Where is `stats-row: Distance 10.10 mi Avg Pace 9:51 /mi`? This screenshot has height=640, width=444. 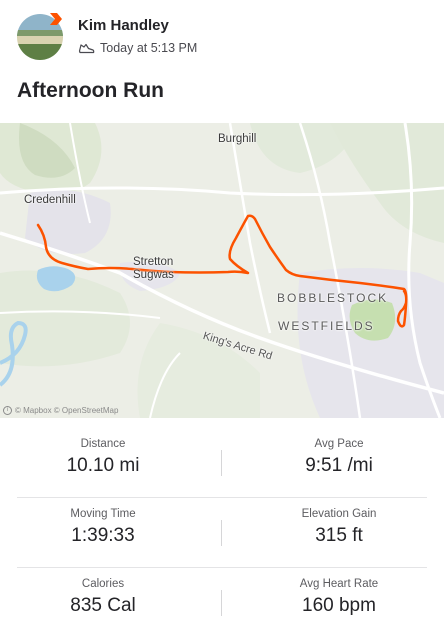 stats-row: Distance 10.10 mi Avg Pace 9:51 /mi is located at coordinates (222, 463).